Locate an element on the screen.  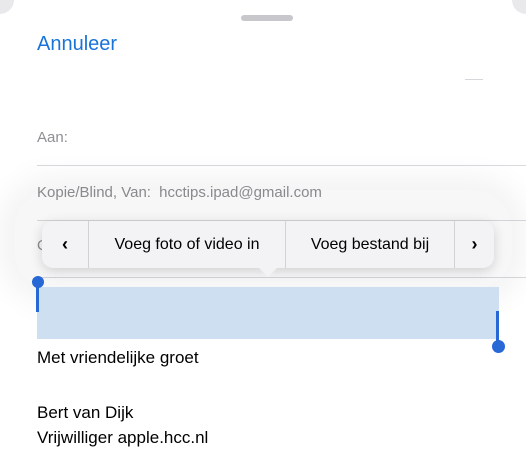
menu-next-button: › is located at coordinates (474, 244).